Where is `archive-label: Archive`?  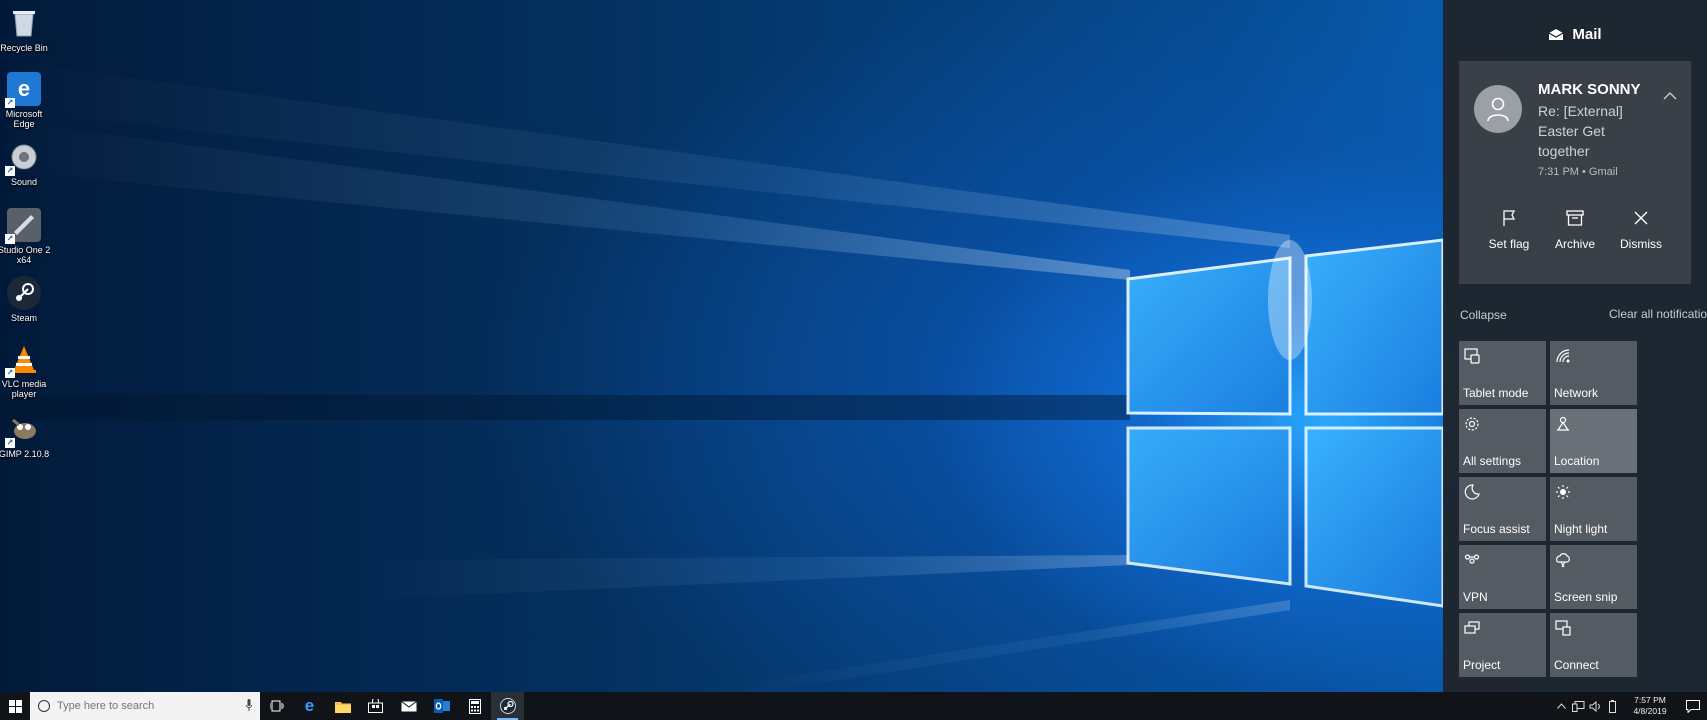 archive-label: Archive is located at coordinates (1574, 244).